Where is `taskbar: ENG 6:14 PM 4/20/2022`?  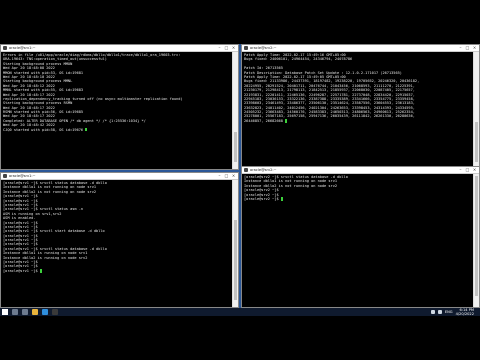
taskbar: ENG 6:14 PM 4/20/2022 is located at coordinates (240, 312).